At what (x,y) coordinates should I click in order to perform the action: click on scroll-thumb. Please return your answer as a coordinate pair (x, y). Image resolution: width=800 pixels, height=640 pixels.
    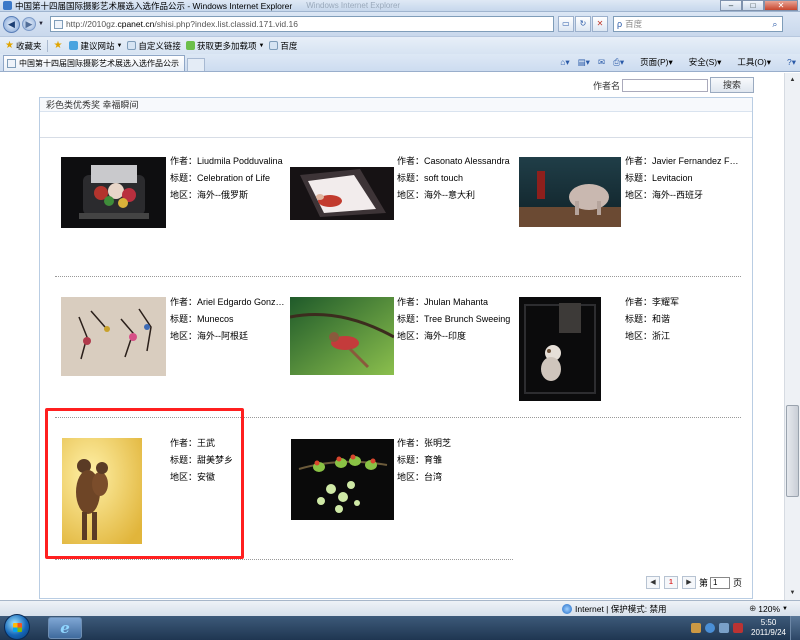
    Looking at the image, I should click on (792, 451).